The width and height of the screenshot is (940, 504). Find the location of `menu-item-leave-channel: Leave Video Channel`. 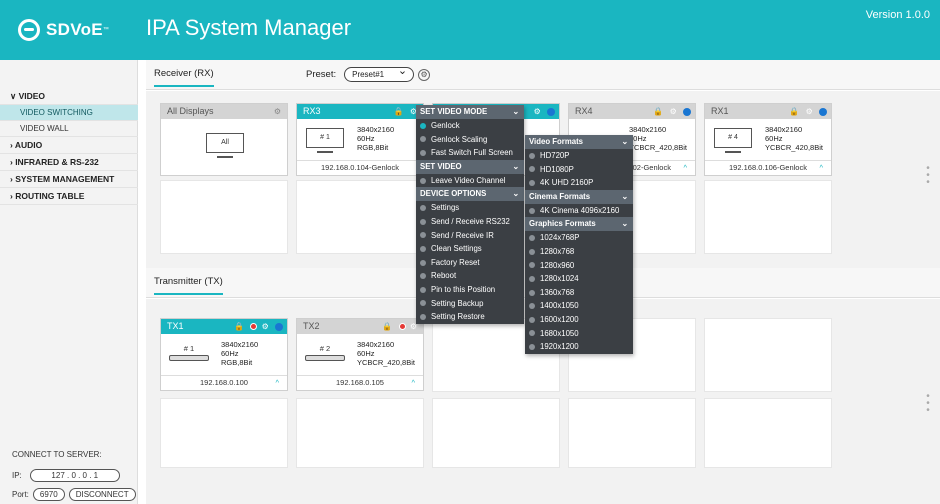

menu-item-leave-channel: Leave Video Channel is located at coordinates (470, 181).